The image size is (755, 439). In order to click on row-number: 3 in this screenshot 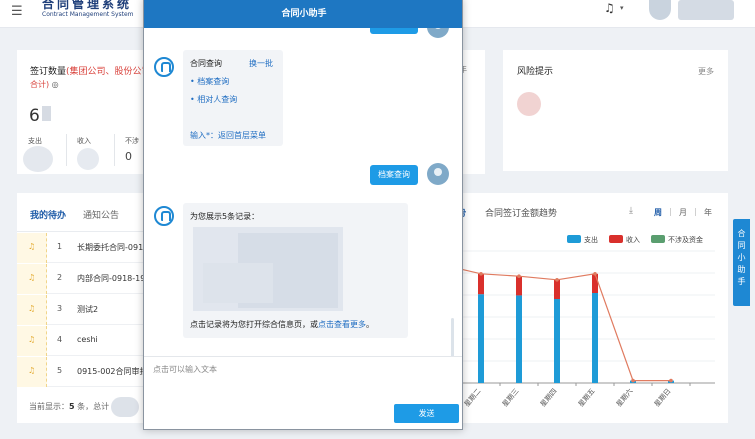, I will do `click(60, 308)`.